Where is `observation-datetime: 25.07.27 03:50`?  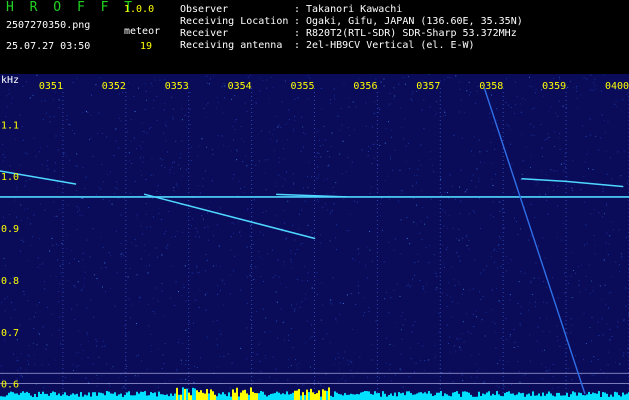 observation-datetime: 25.07.27 03:50 is located at coordinates (48, 46).